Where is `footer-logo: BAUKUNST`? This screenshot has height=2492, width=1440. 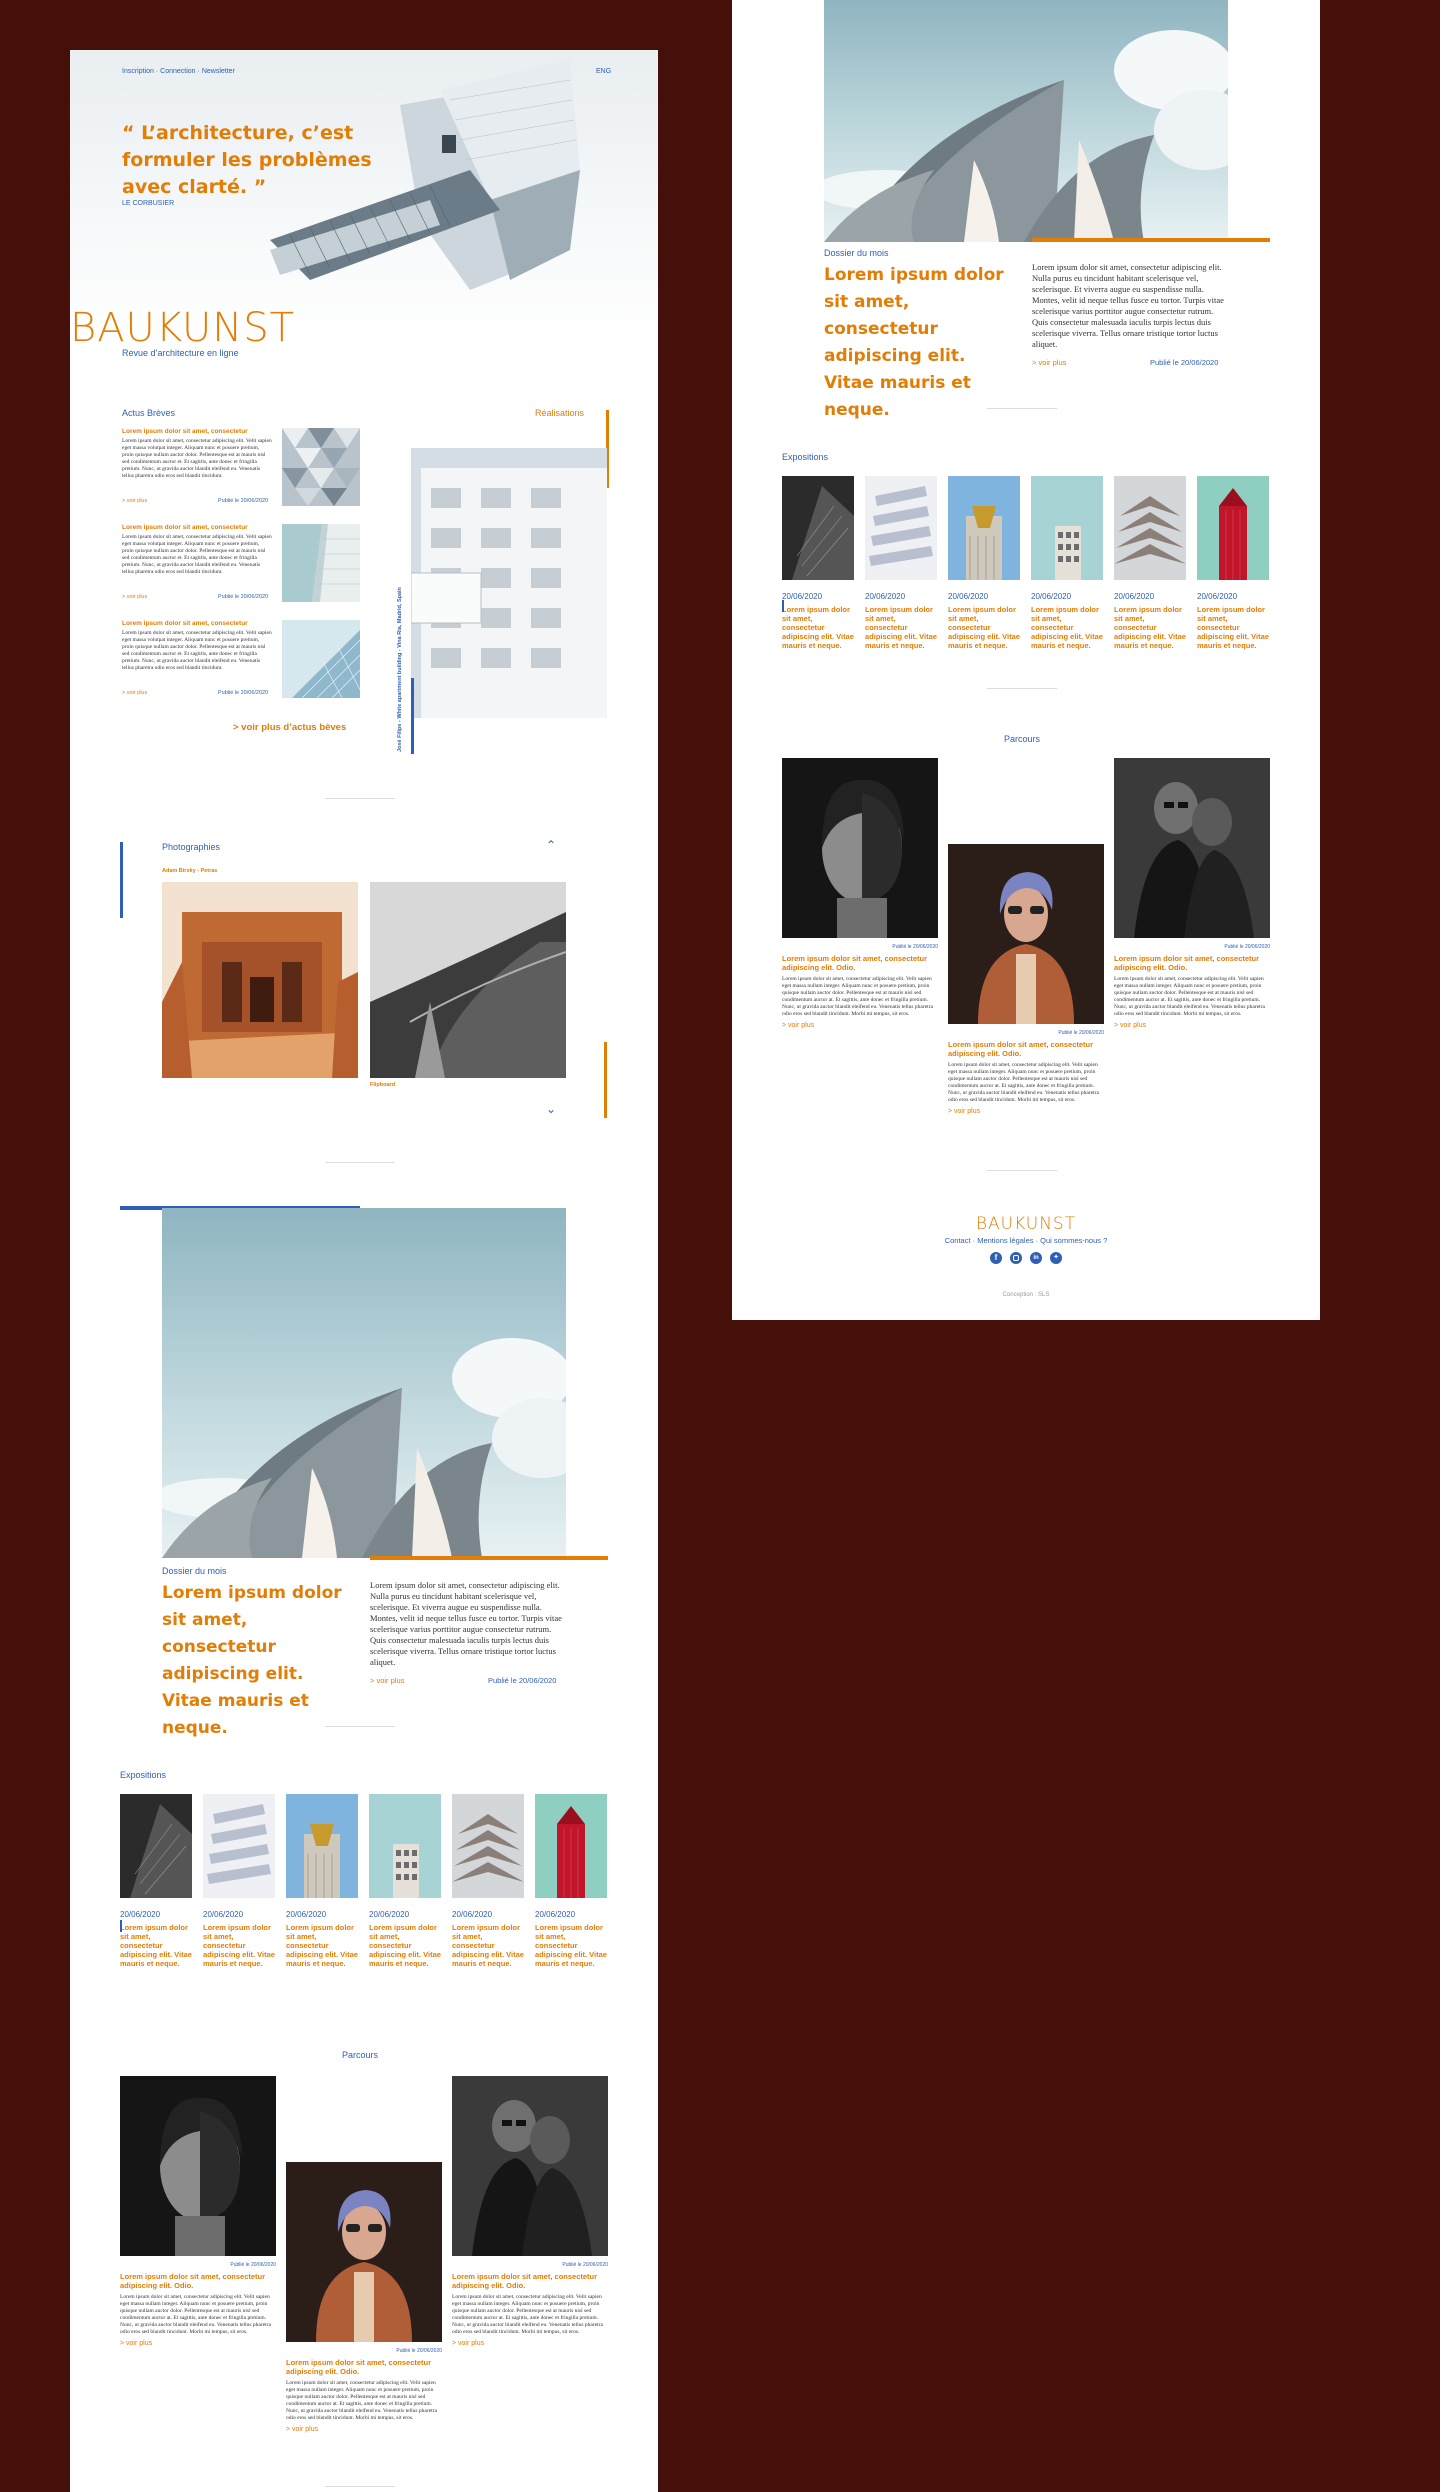
footer-logo: BAUKUNST is located at coordinates (1026, 1224).